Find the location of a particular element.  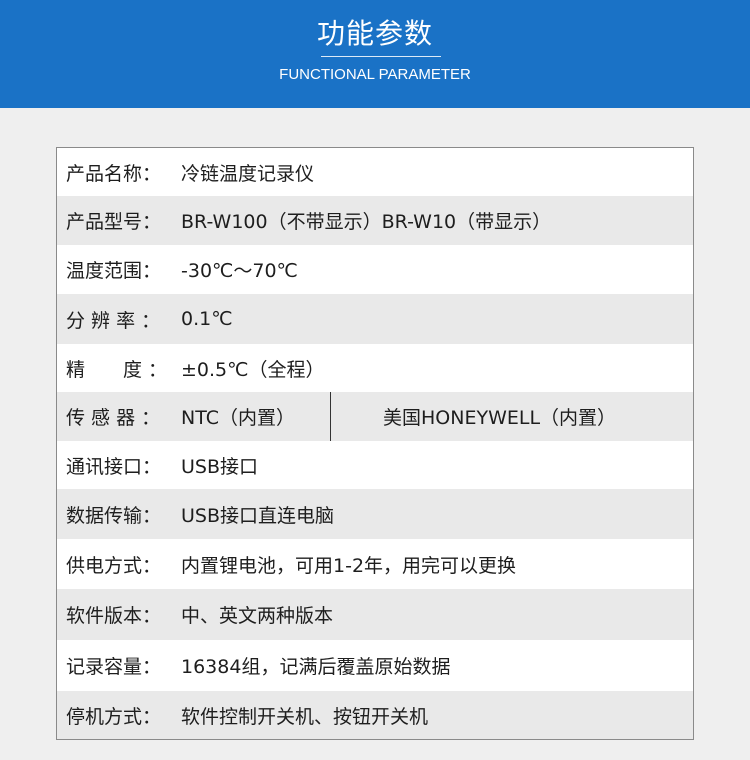

param-value: USB接口直连电脑 is located at coordinates (258, 515).